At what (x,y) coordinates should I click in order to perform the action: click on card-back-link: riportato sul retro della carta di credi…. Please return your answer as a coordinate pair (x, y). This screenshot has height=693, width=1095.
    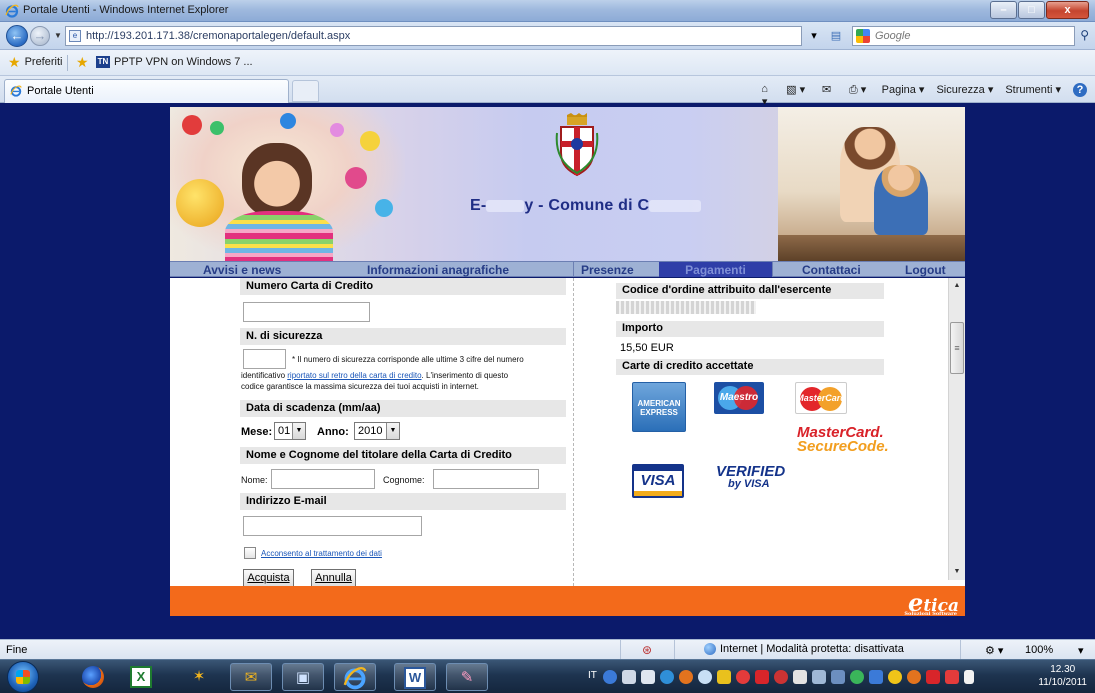
    Looking at the image, I should click on (354, 375).